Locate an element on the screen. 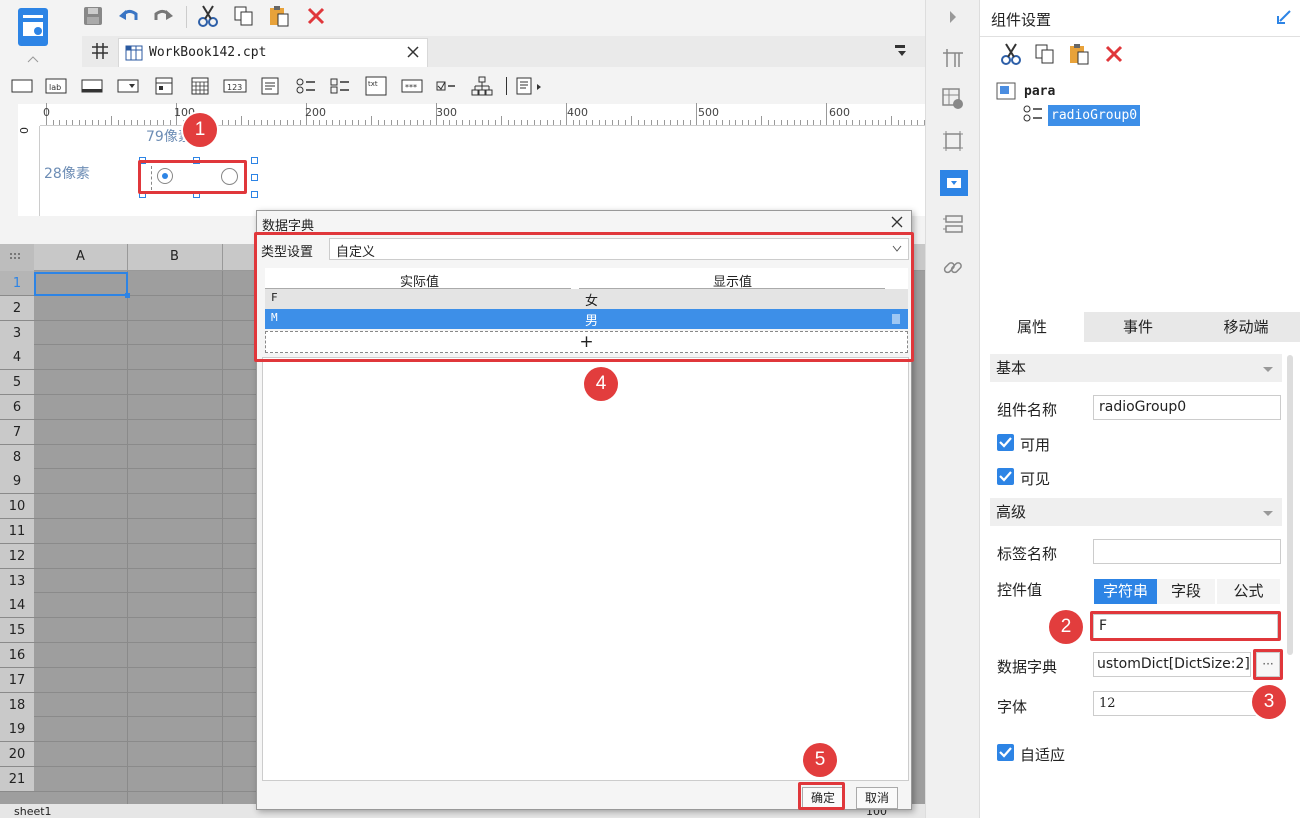  tab-workbook: WorkBook142.cpt is located at coordinates (273, 52).